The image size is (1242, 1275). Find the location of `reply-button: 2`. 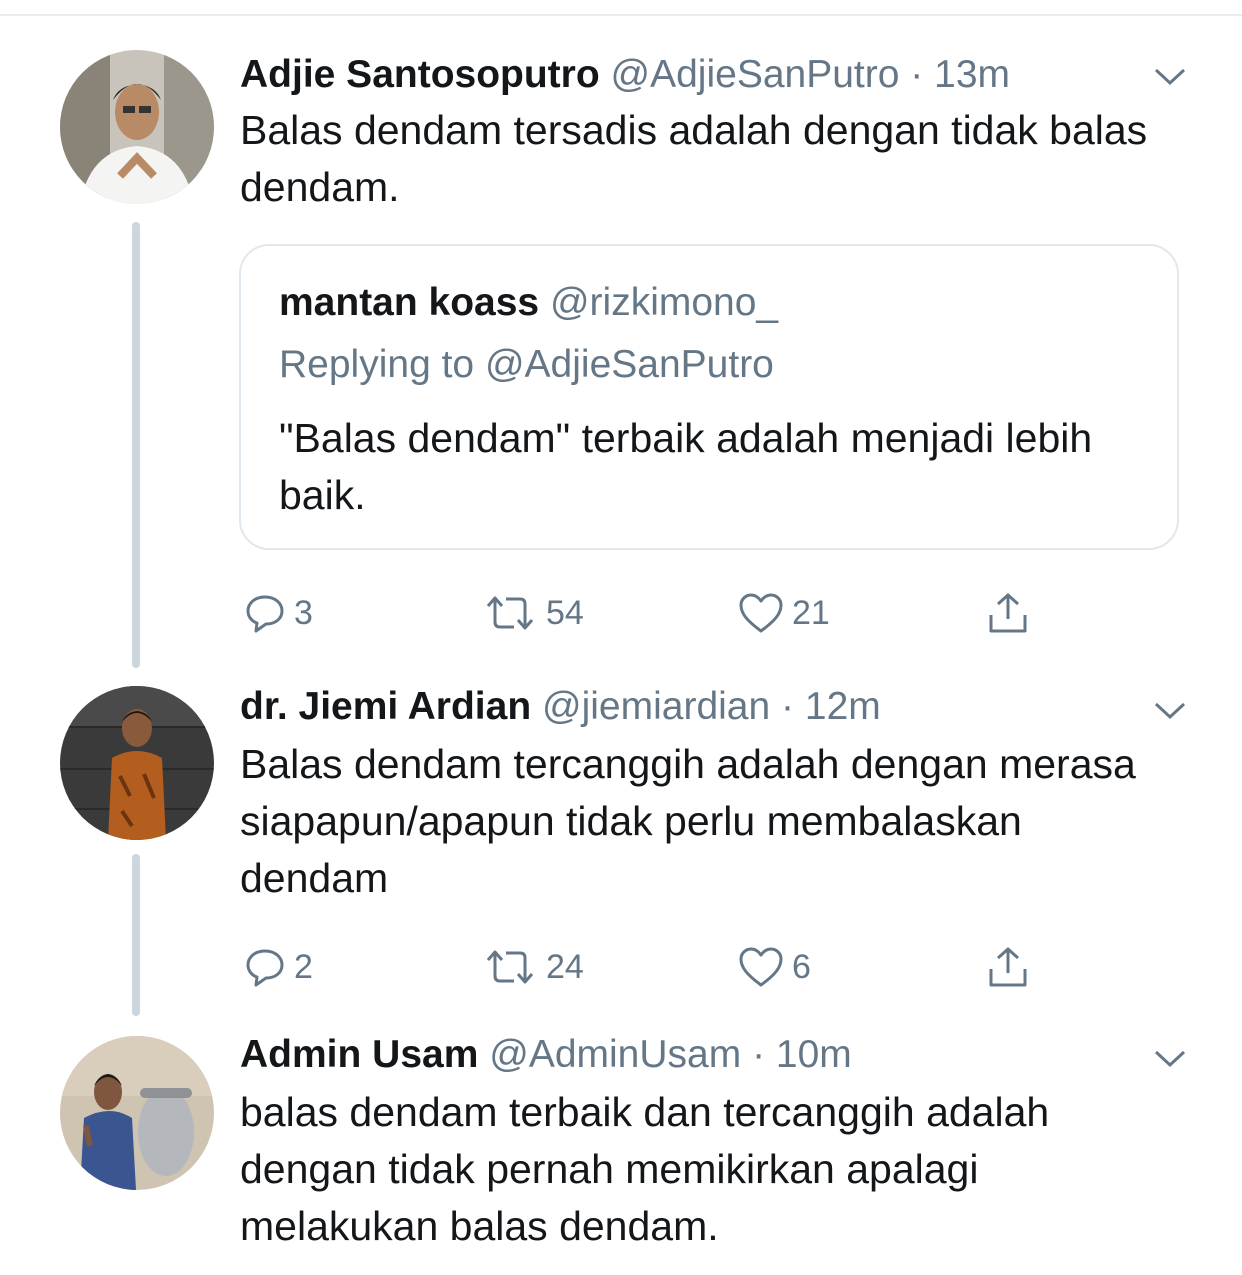

reply-button: 2 is located at coordinates (278, 967).